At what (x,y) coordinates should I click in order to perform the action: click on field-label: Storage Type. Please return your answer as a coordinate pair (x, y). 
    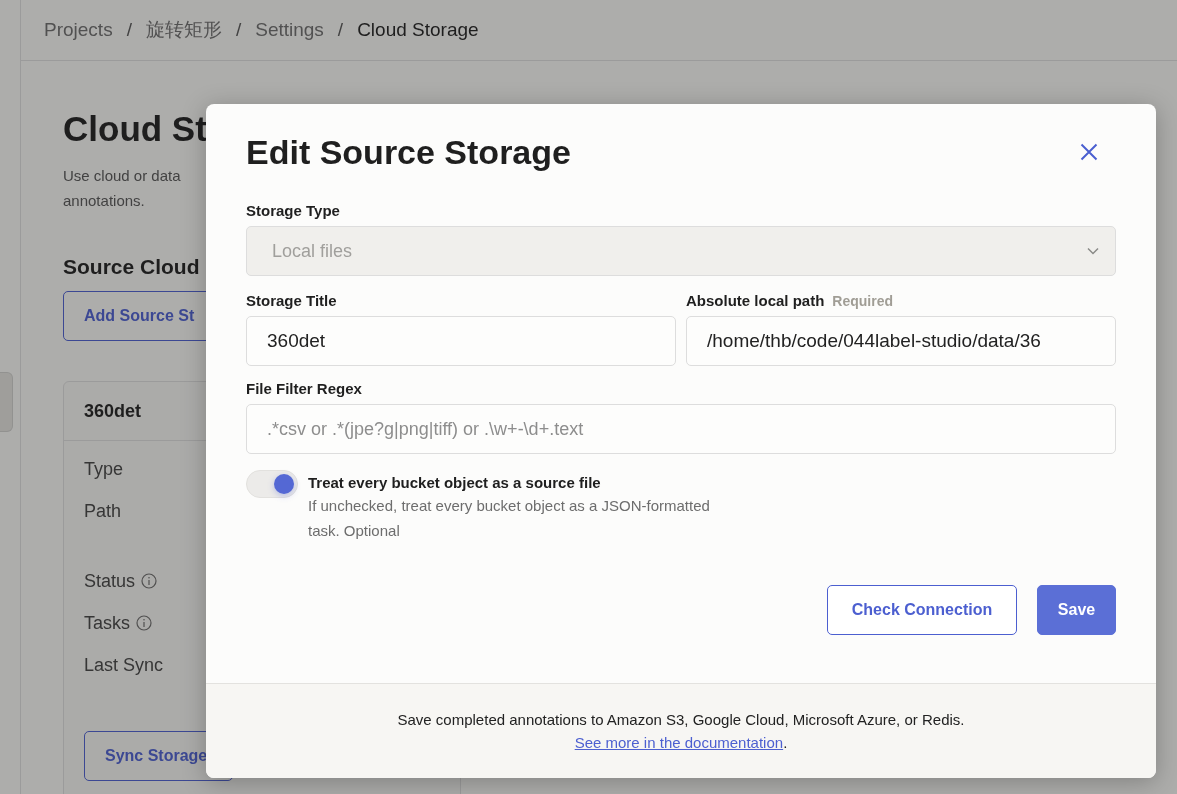
    Looking at the image, I should click on (293, 210).